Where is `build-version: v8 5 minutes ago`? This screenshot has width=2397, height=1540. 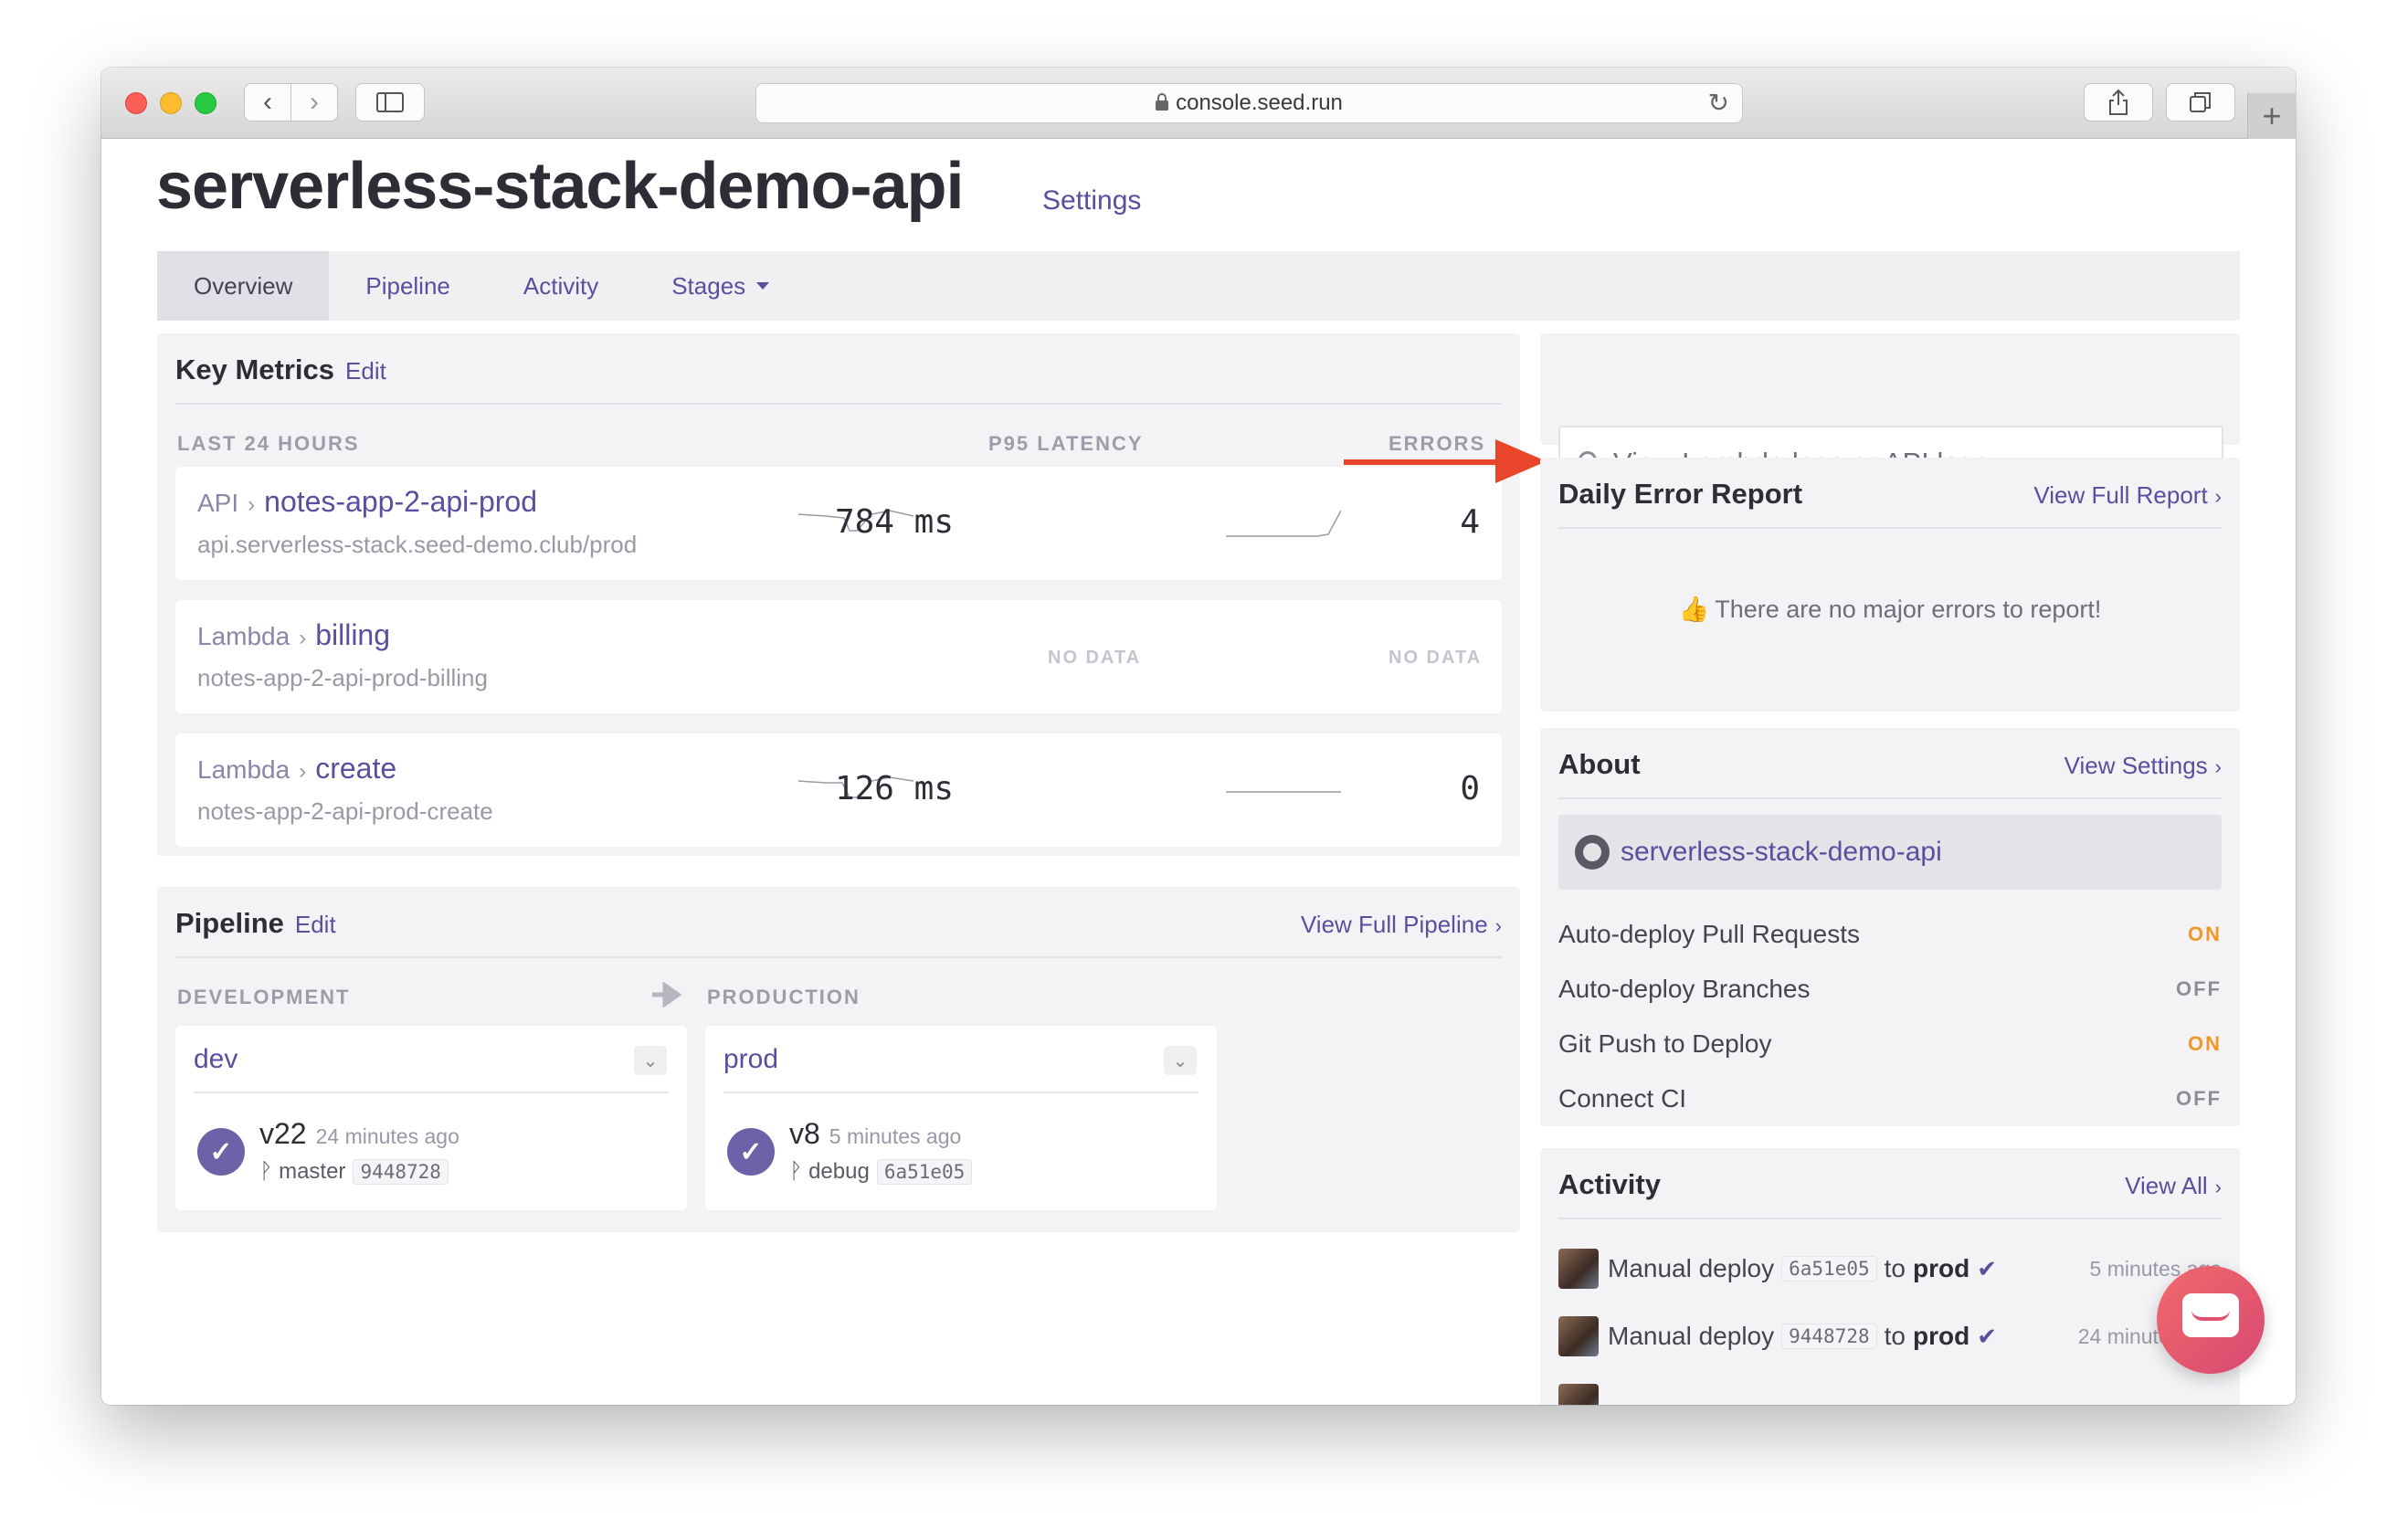 build-version: v8 5 minutes ago is located at coordinates (875, 1134).